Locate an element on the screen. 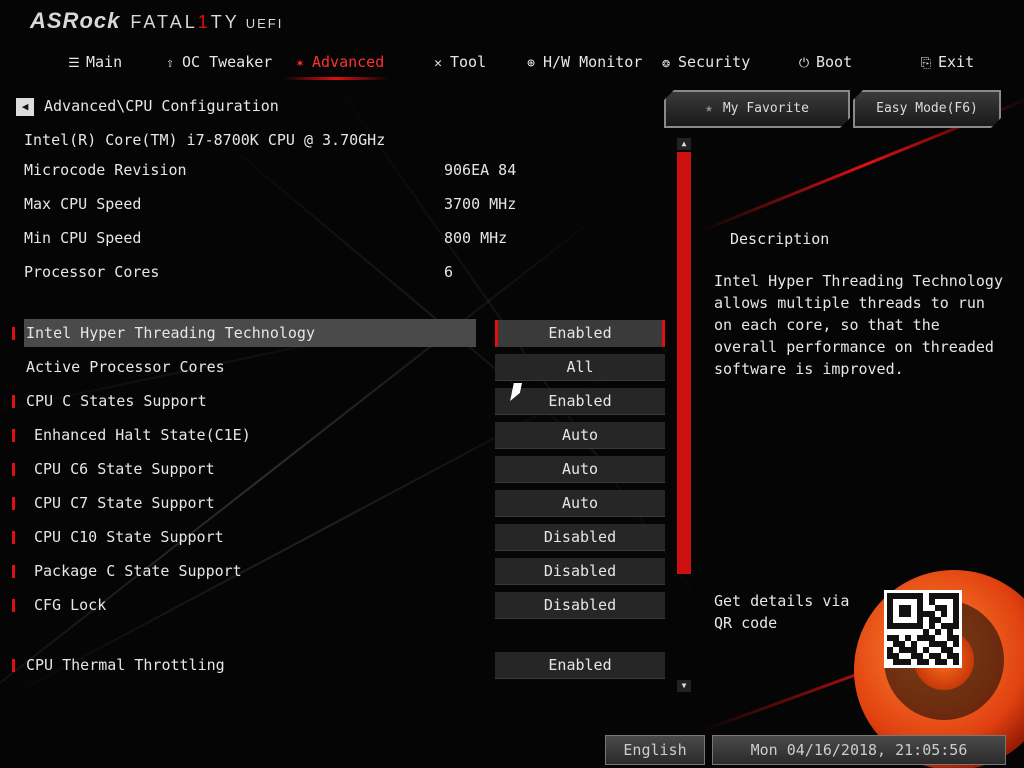  easy-mode-button: Easy Mode(F6) is located at coordinates (927, 109).